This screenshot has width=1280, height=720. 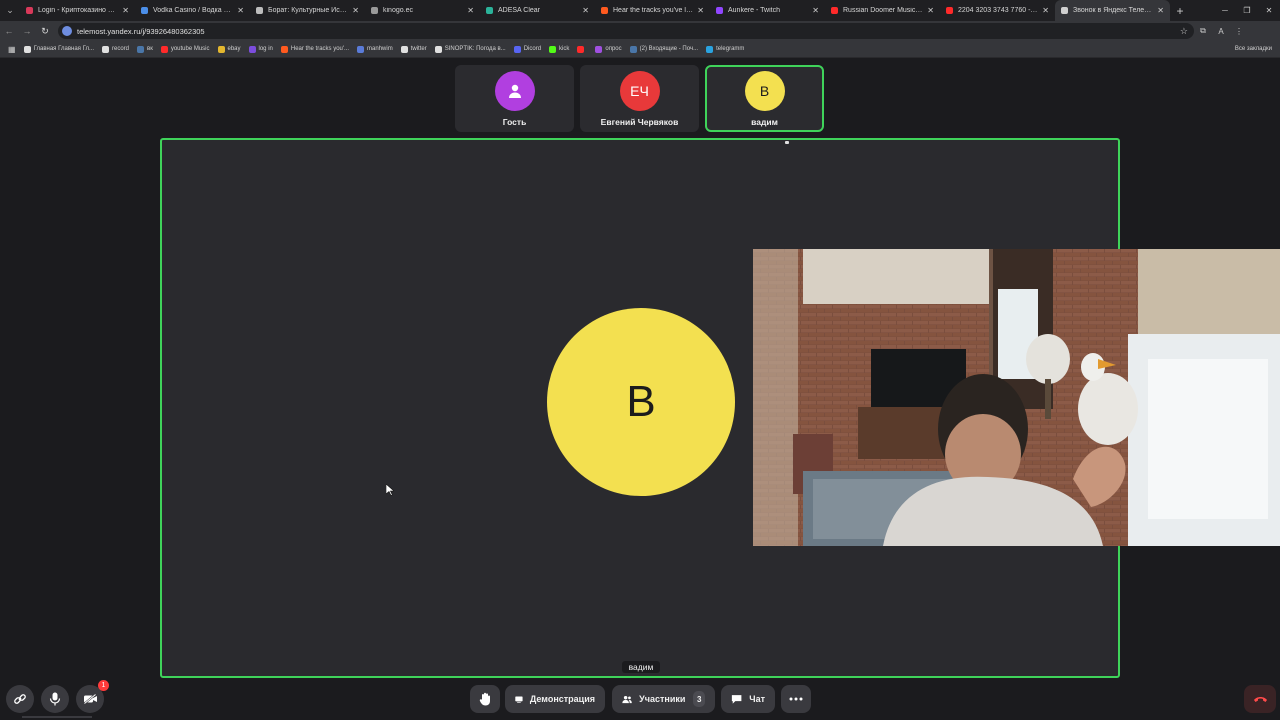 What do you see at coordinates (380, 49) in the screenshot?
I see `bookmark-label: manhwim` at bounding box center [380, 49].